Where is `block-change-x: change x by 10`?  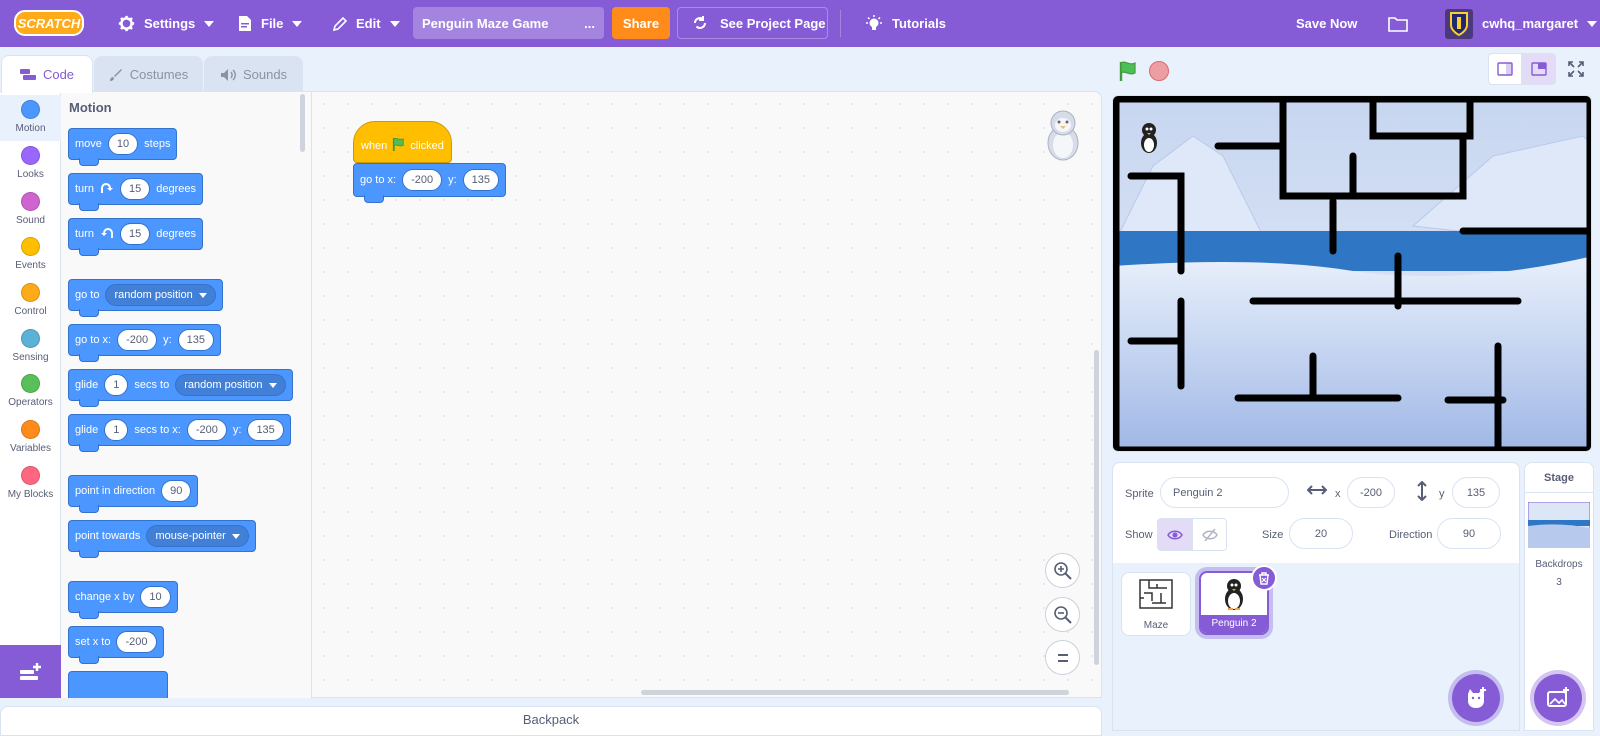
block-change-x: change x by 10 is located at coordinates (123, 600).